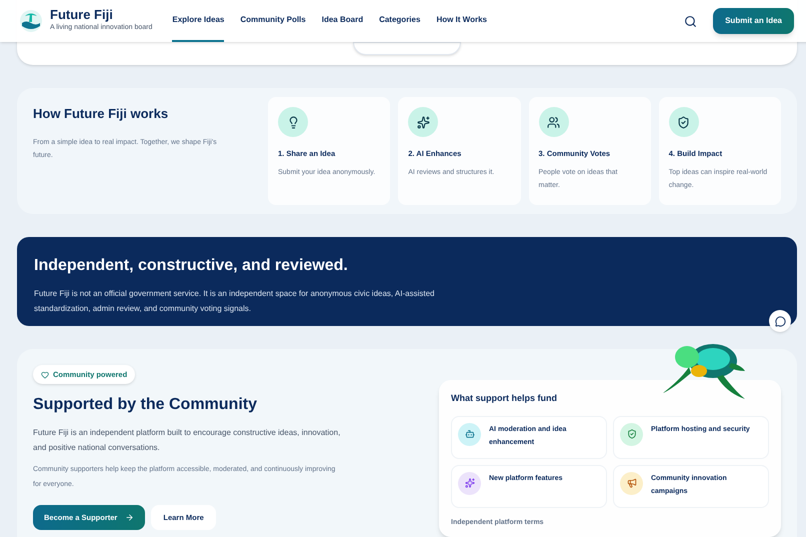 Image resolution: width=806 pixels, height=537 pixels. Describe the element at coordinates (191, 266) in the screenshot. I see `banner-heading: Independent, constructive, and reviewed.` at that location.